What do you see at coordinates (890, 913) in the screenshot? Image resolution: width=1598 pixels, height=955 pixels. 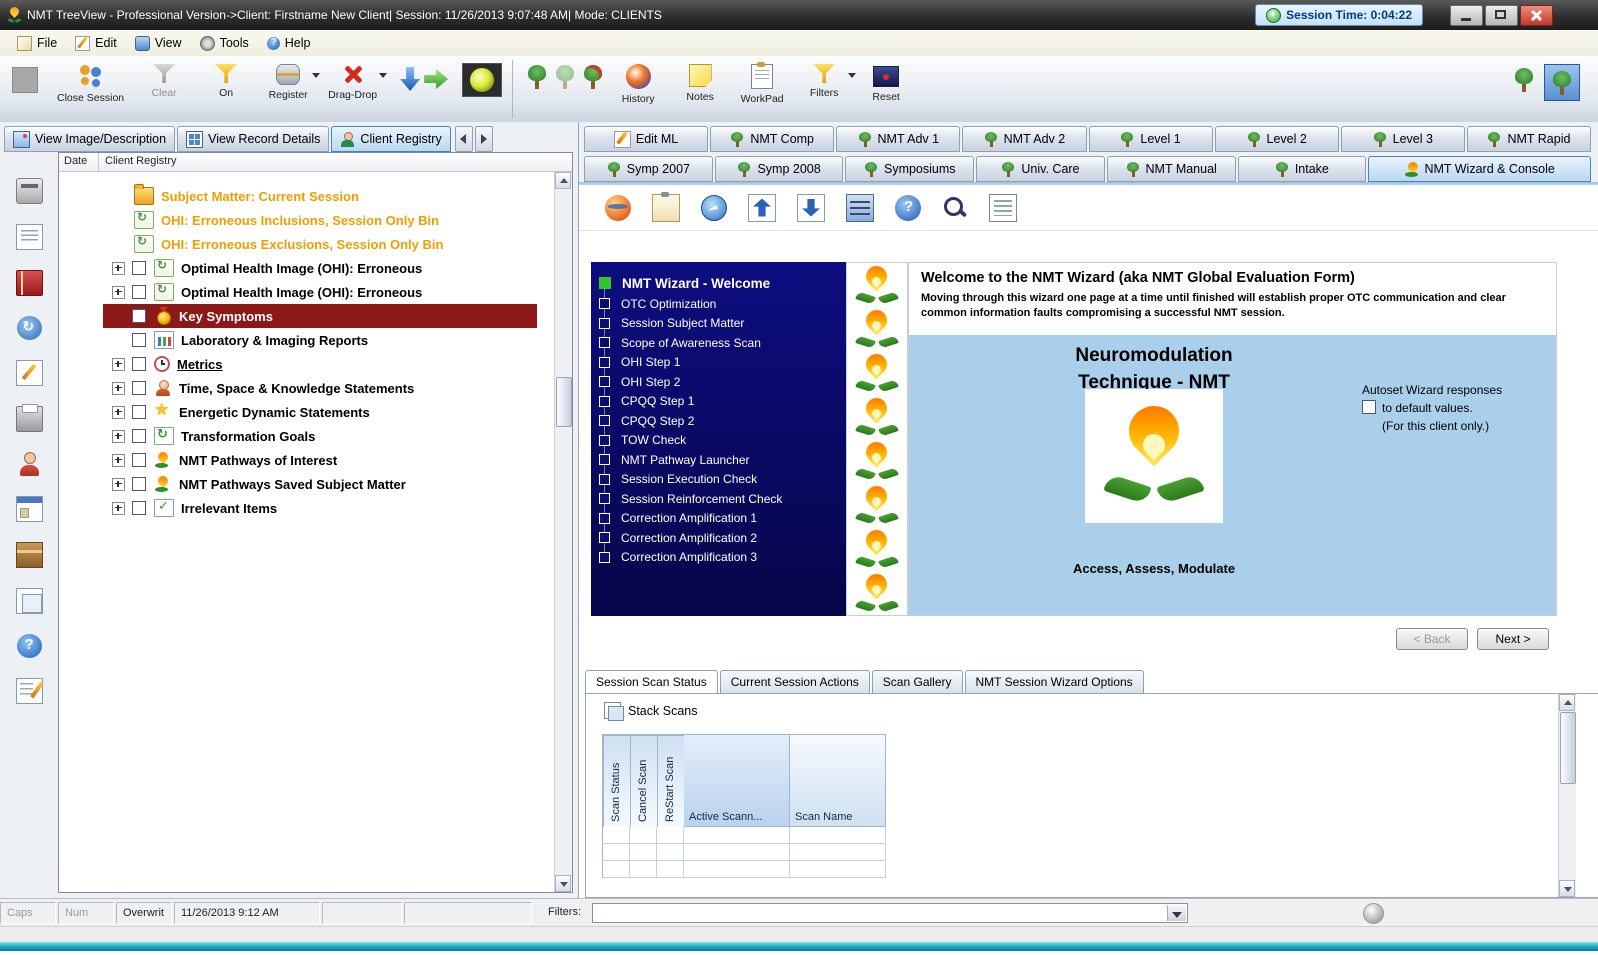 I see `filters-combobox` at bounding box center [890, 913].